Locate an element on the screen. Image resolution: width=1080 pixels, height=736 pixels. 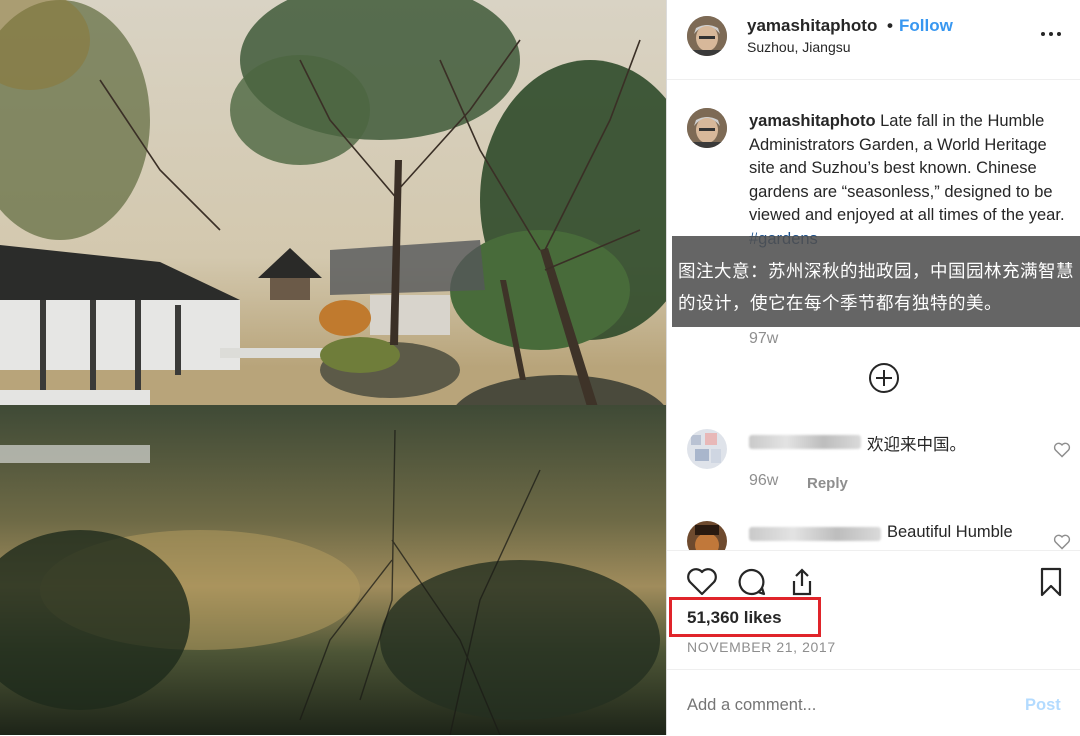
caption-author-avatar is located at coordinates (707, 128).